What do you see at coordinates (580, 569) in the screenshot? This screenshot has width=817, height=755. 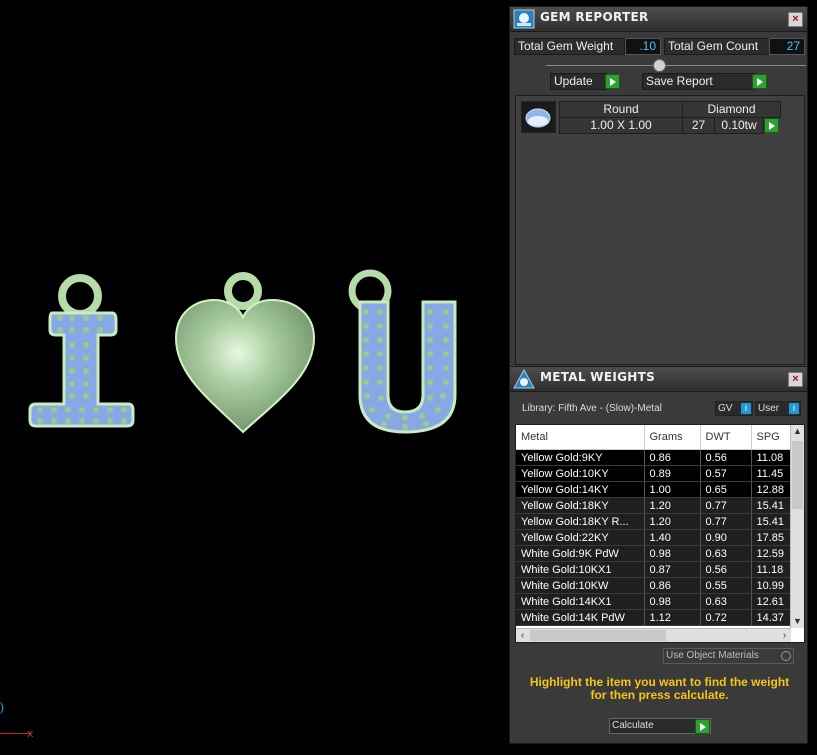 I see `metal-cell: White Gold:10KX1` at bounding box center [580, 569].